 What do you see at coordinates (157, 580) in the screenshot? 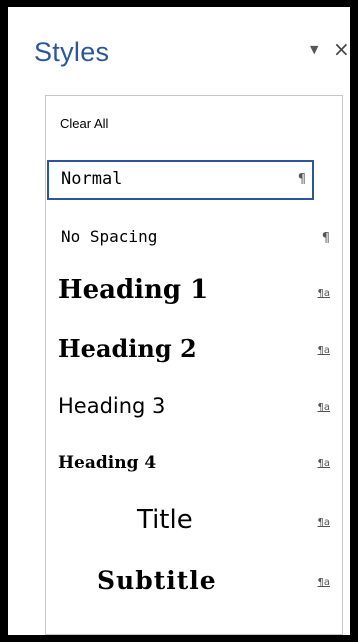
I see `style-label-subtitle: Subtitle` at bounding box center [157, 580].